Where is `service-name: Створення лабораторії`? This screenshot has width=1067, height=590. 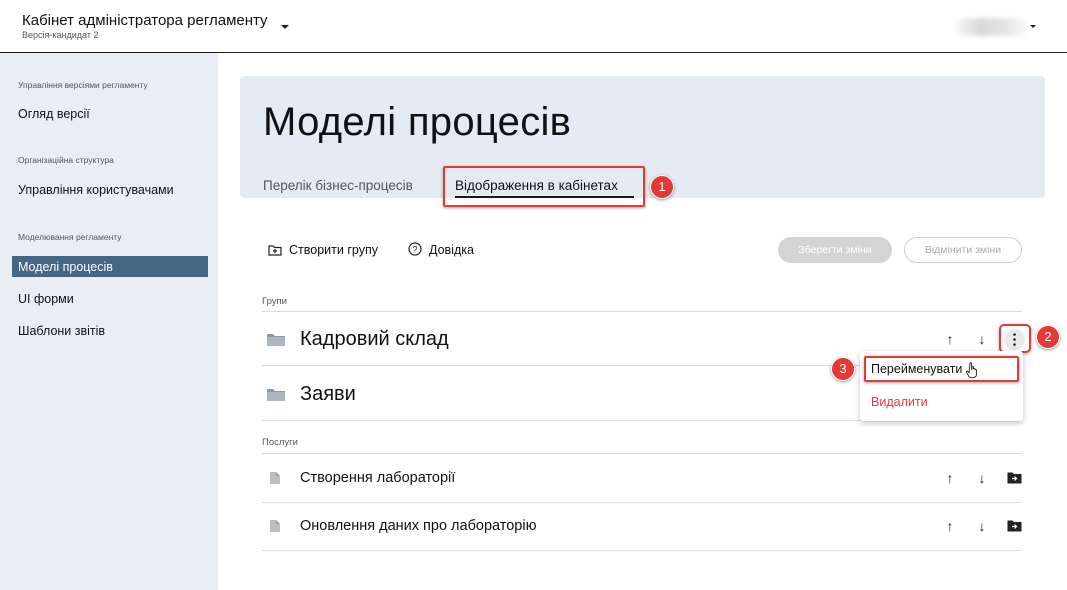 service-name: Створення лабораторії is located at coordinates (378, 478).